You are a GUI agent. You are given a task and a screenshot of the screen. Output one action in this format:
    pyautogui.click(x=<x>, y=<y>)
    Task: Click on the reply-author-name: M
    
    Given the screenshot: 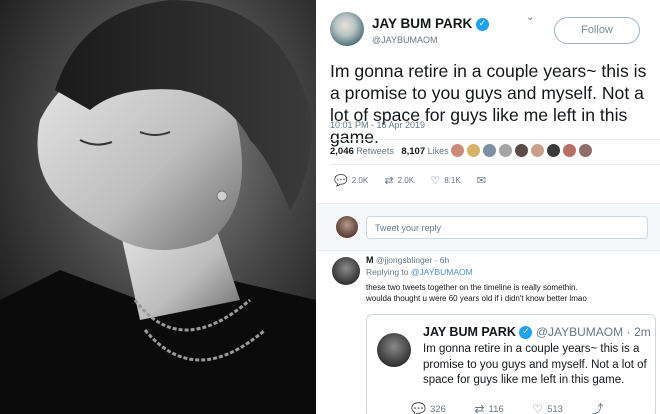 What is the action you would take?
    pyautogui.click(x=370, y=260)
    